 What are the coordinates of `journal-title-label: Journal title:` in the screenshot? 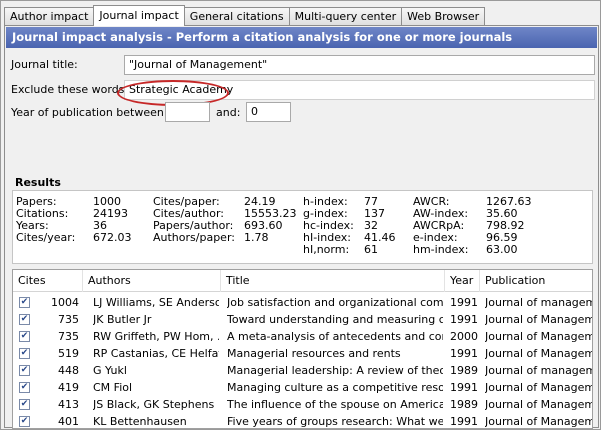 It's located at (44, 64).